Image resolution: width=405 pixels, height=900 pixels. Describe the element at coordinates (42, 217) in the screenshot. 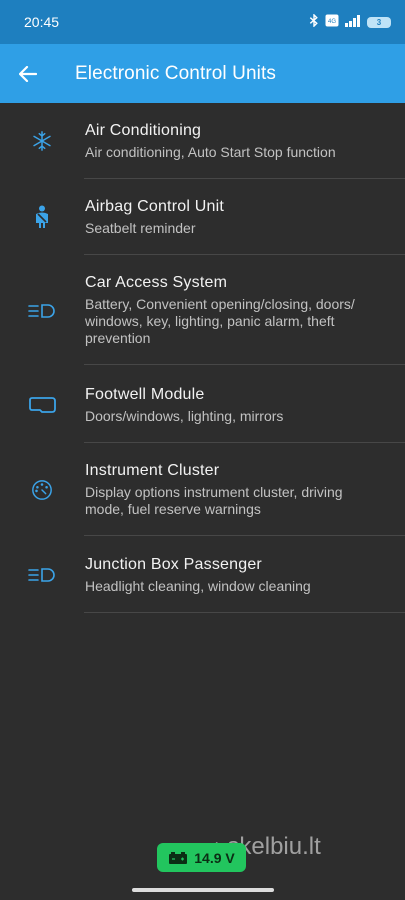

I see `seatbelt-icon` at that location.